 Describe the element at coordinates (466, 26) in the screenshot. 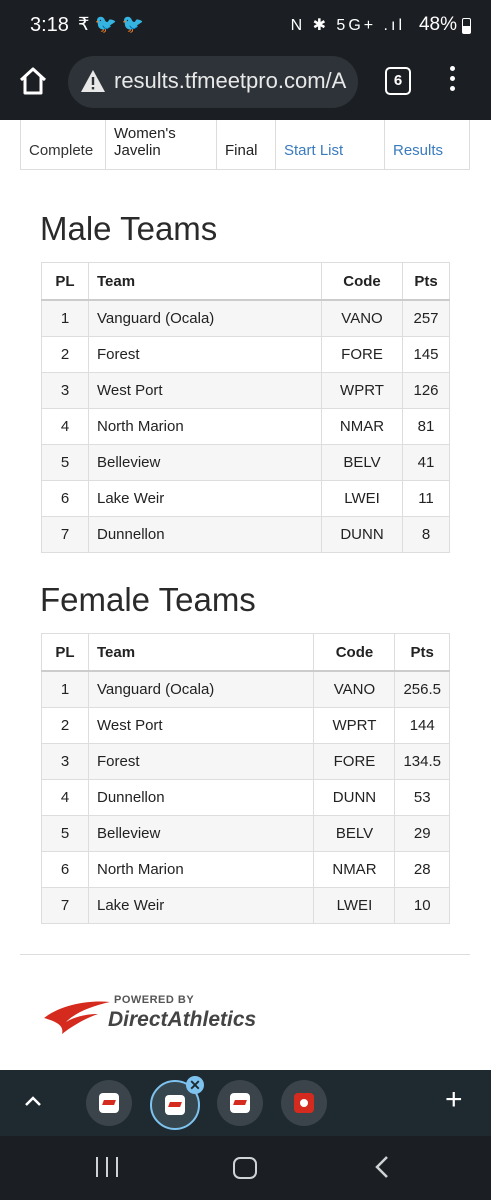

I see `battery-icon` at that location.